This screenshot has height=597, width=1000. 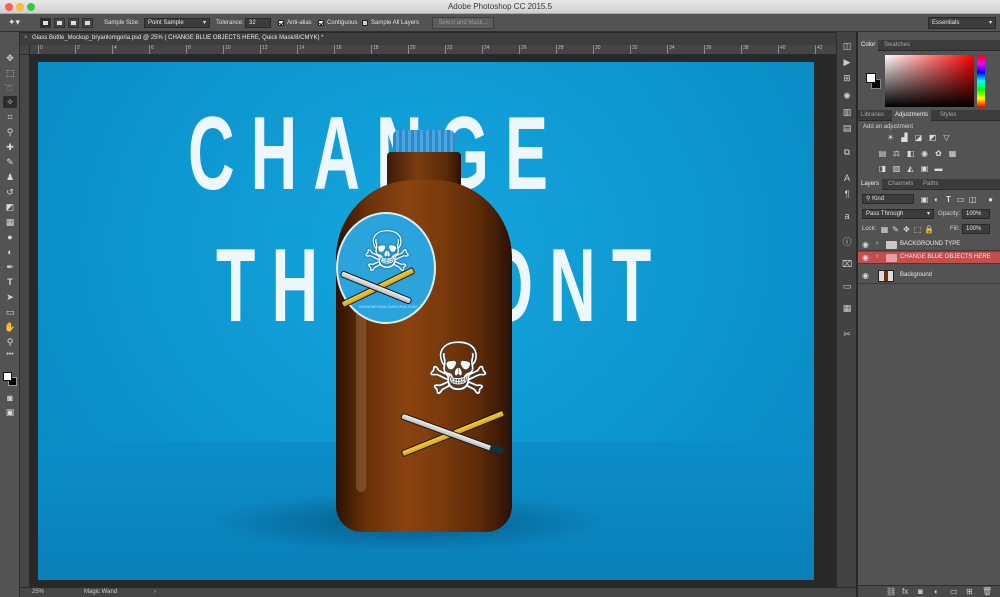 What do you see at coordinates (281, 23) in the screenshot?
I see `anti-alias-checkbox` at bounding box center [281, 23].